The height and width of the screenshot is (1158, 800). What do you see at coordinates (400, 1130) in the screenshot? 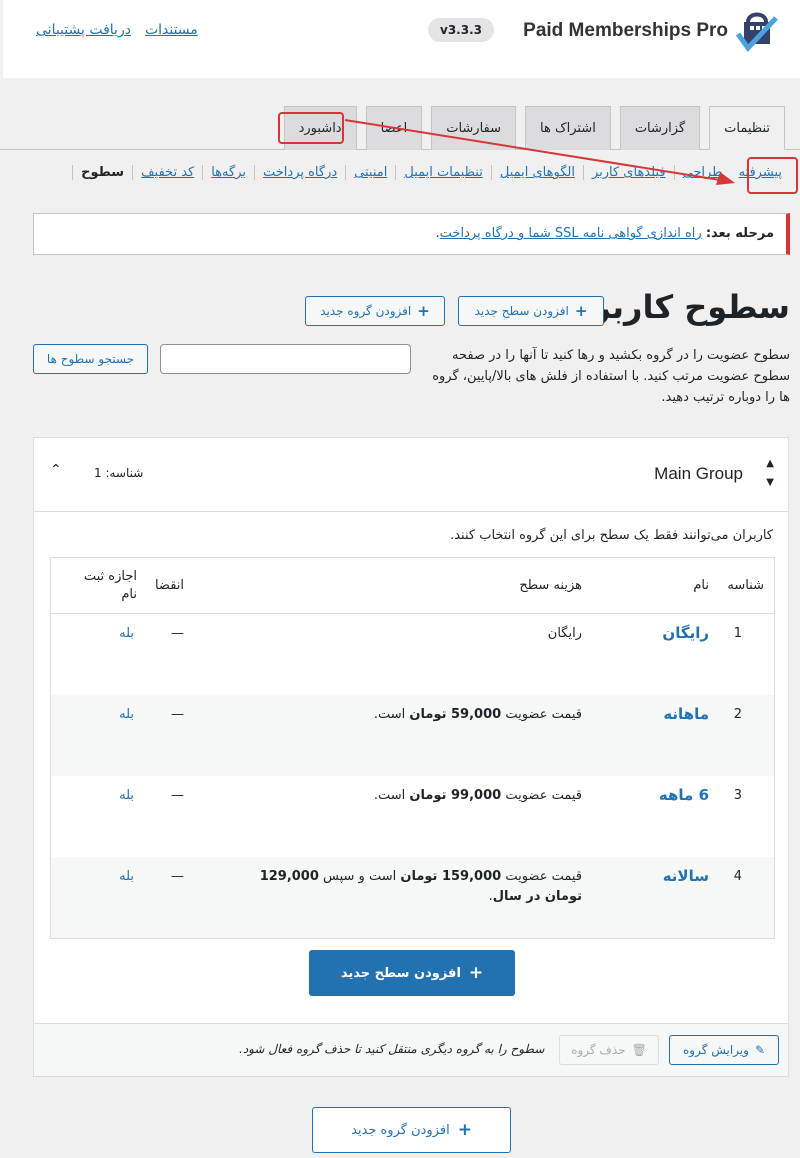
I see `add-group-bottom-label: افزودن گروه جدید` at bounding box center [400, 1130].